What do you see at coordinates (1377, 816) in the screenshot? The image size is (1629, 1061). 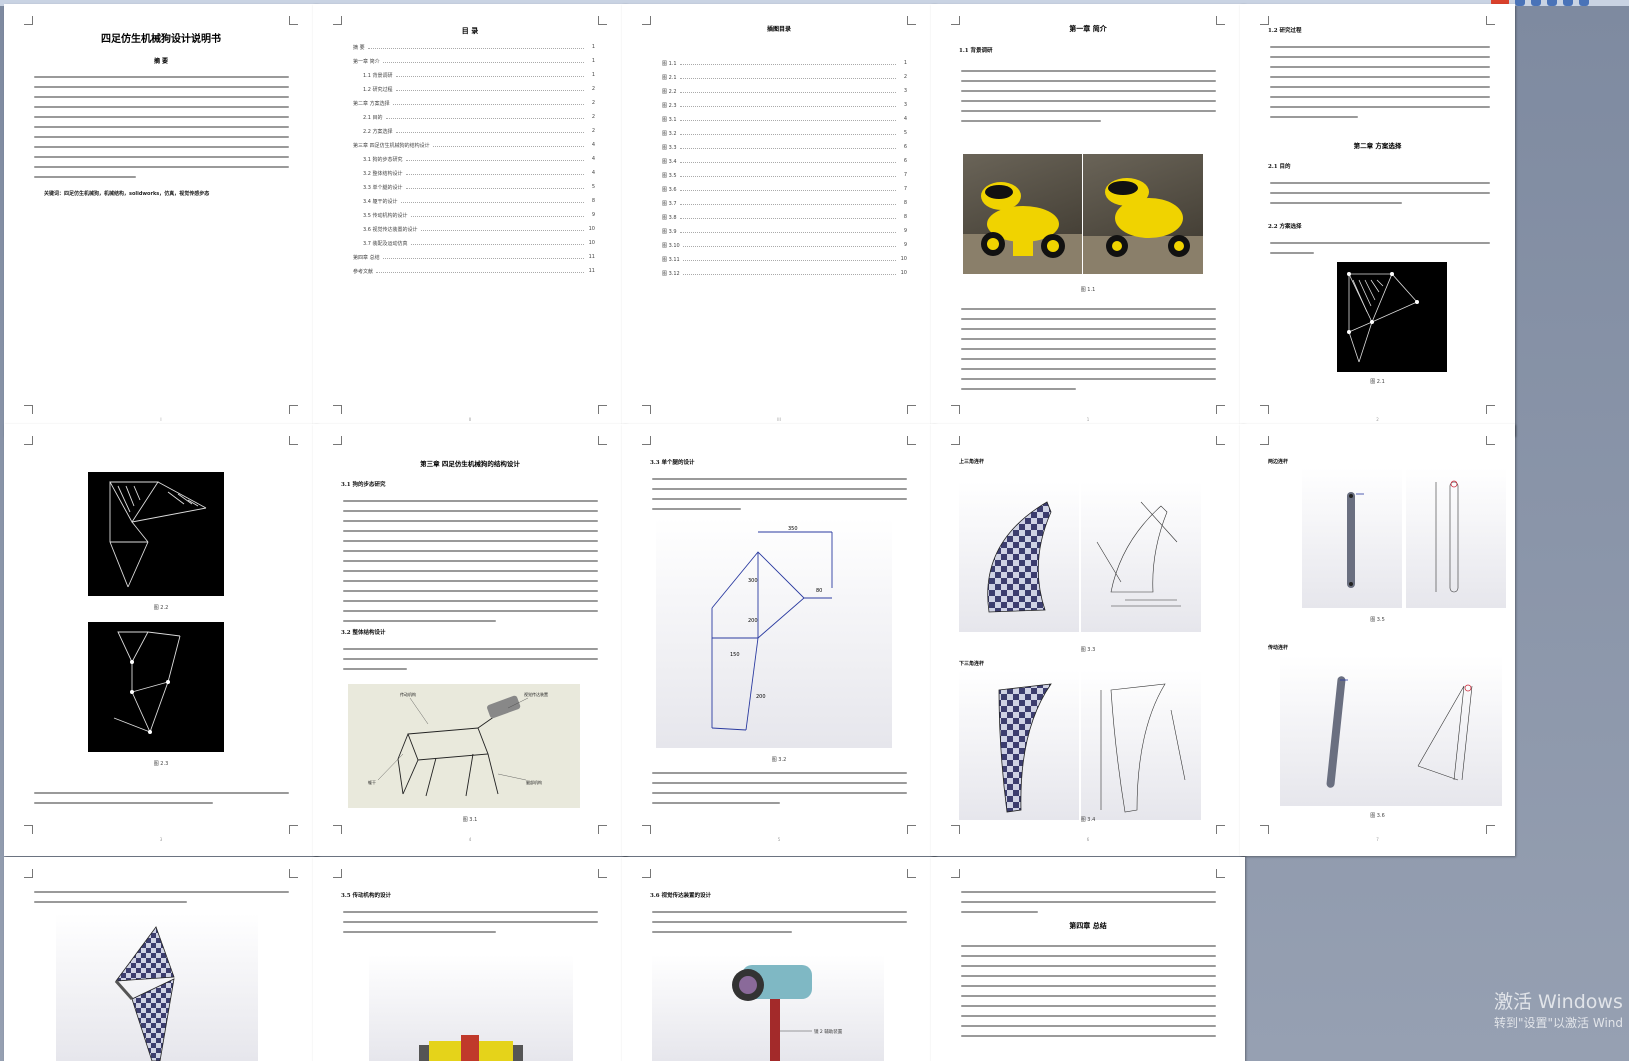 I see `figure-caption-3-6: 图 3.6` at bounding box center [1377, 816].